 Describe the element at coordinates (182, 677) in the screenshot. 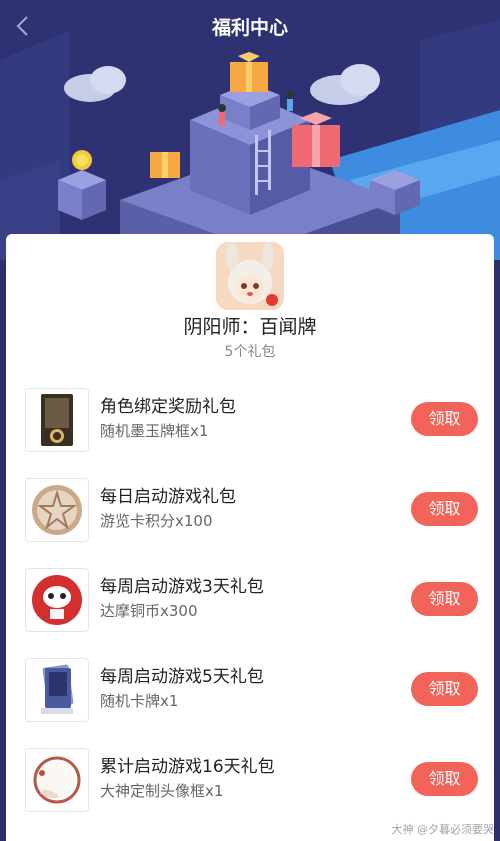

I see `pack-title: 每周启动游戏5天礼包` at that location.